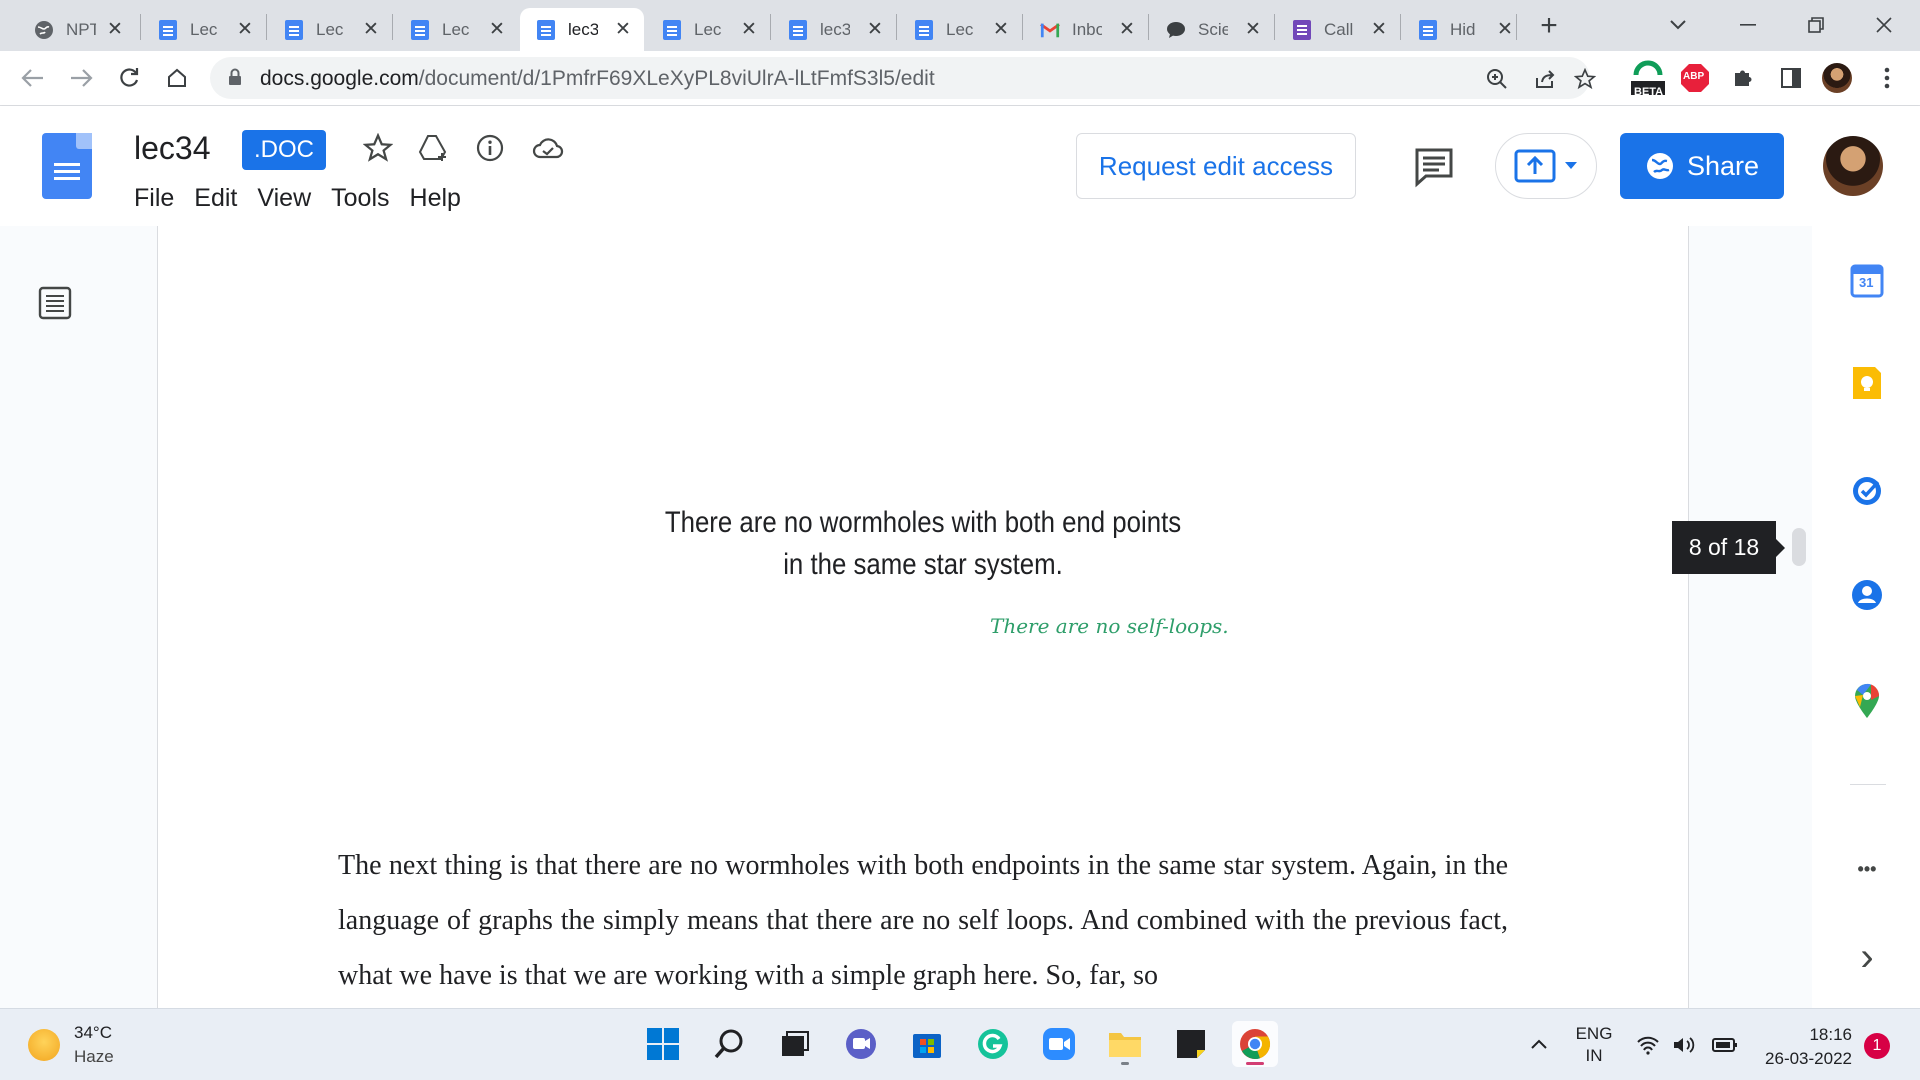 The image size is (1920, 1080). Describe the element at coordinates (1867, 491) in the screenshot. I see `tasks-icon` at that location.